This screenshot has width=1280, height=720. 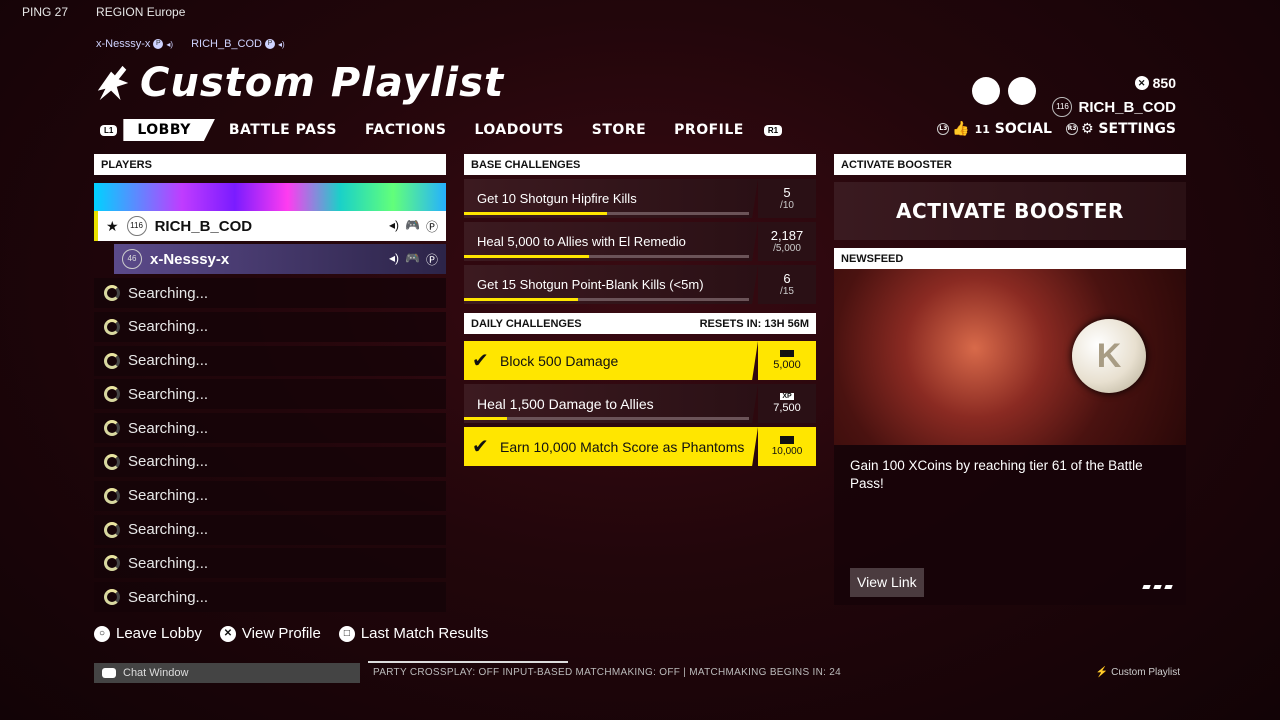 I want to click on base-challenges-header: BASE CHALLENGES, so click(x=640, y=164).